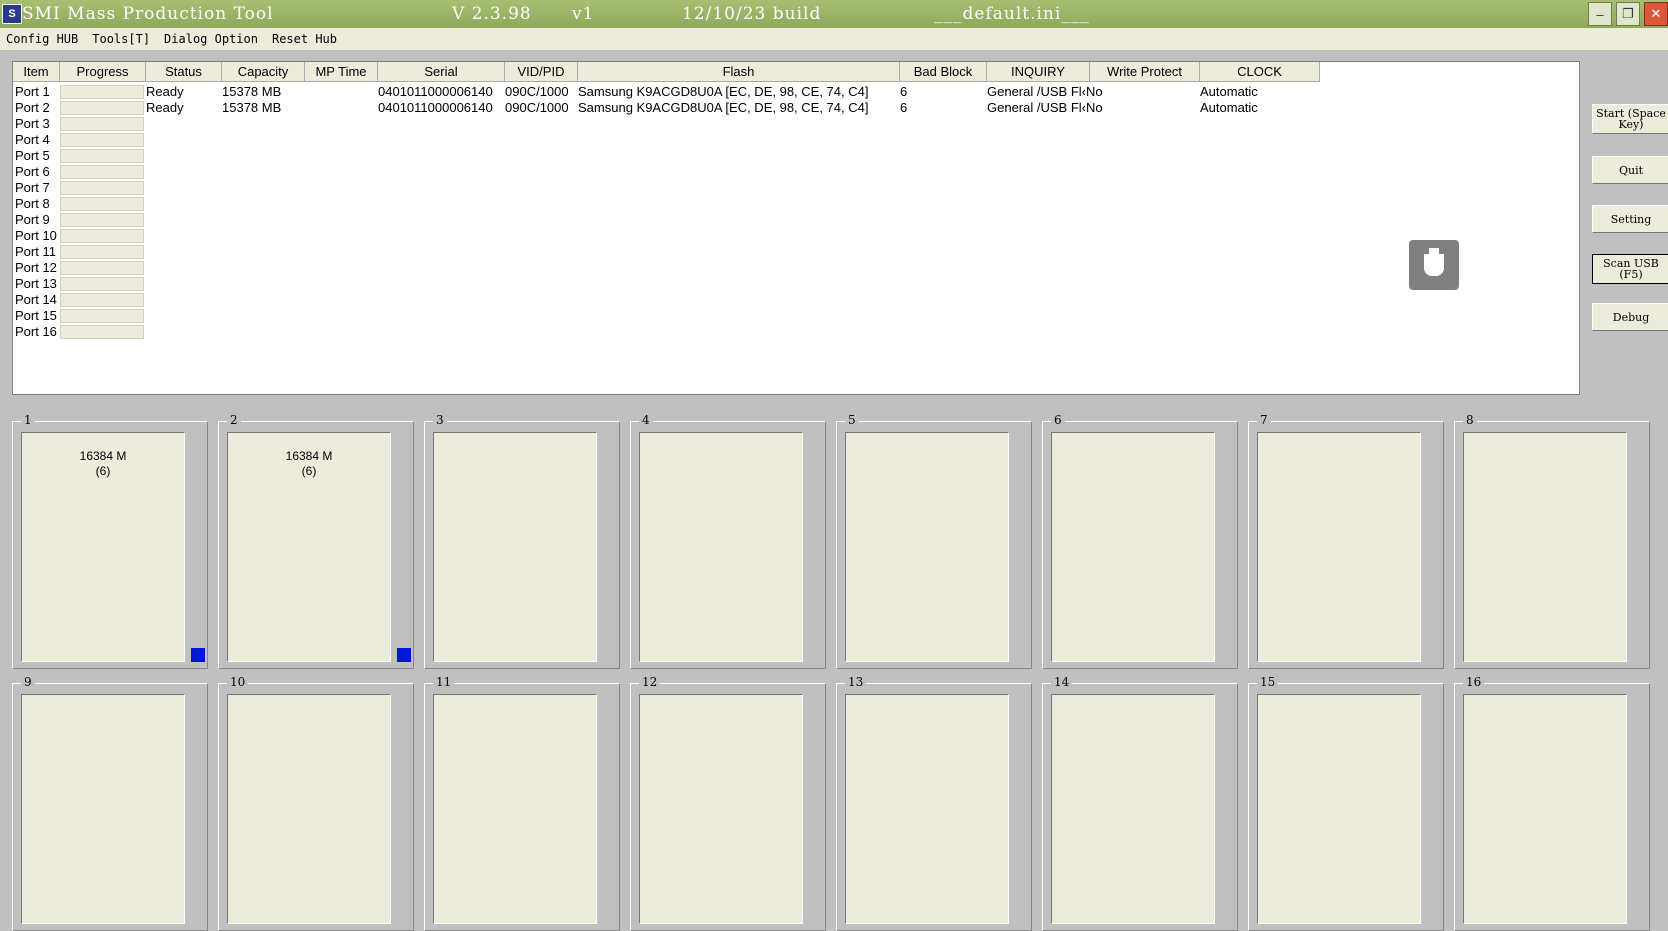 The width and height of the screenshot is (1668, 931). What do you see at coordinates (304, 39) in the screenshot?
I see `menu-reset-hub: Reset Hub` at bounding box center [304, 39].